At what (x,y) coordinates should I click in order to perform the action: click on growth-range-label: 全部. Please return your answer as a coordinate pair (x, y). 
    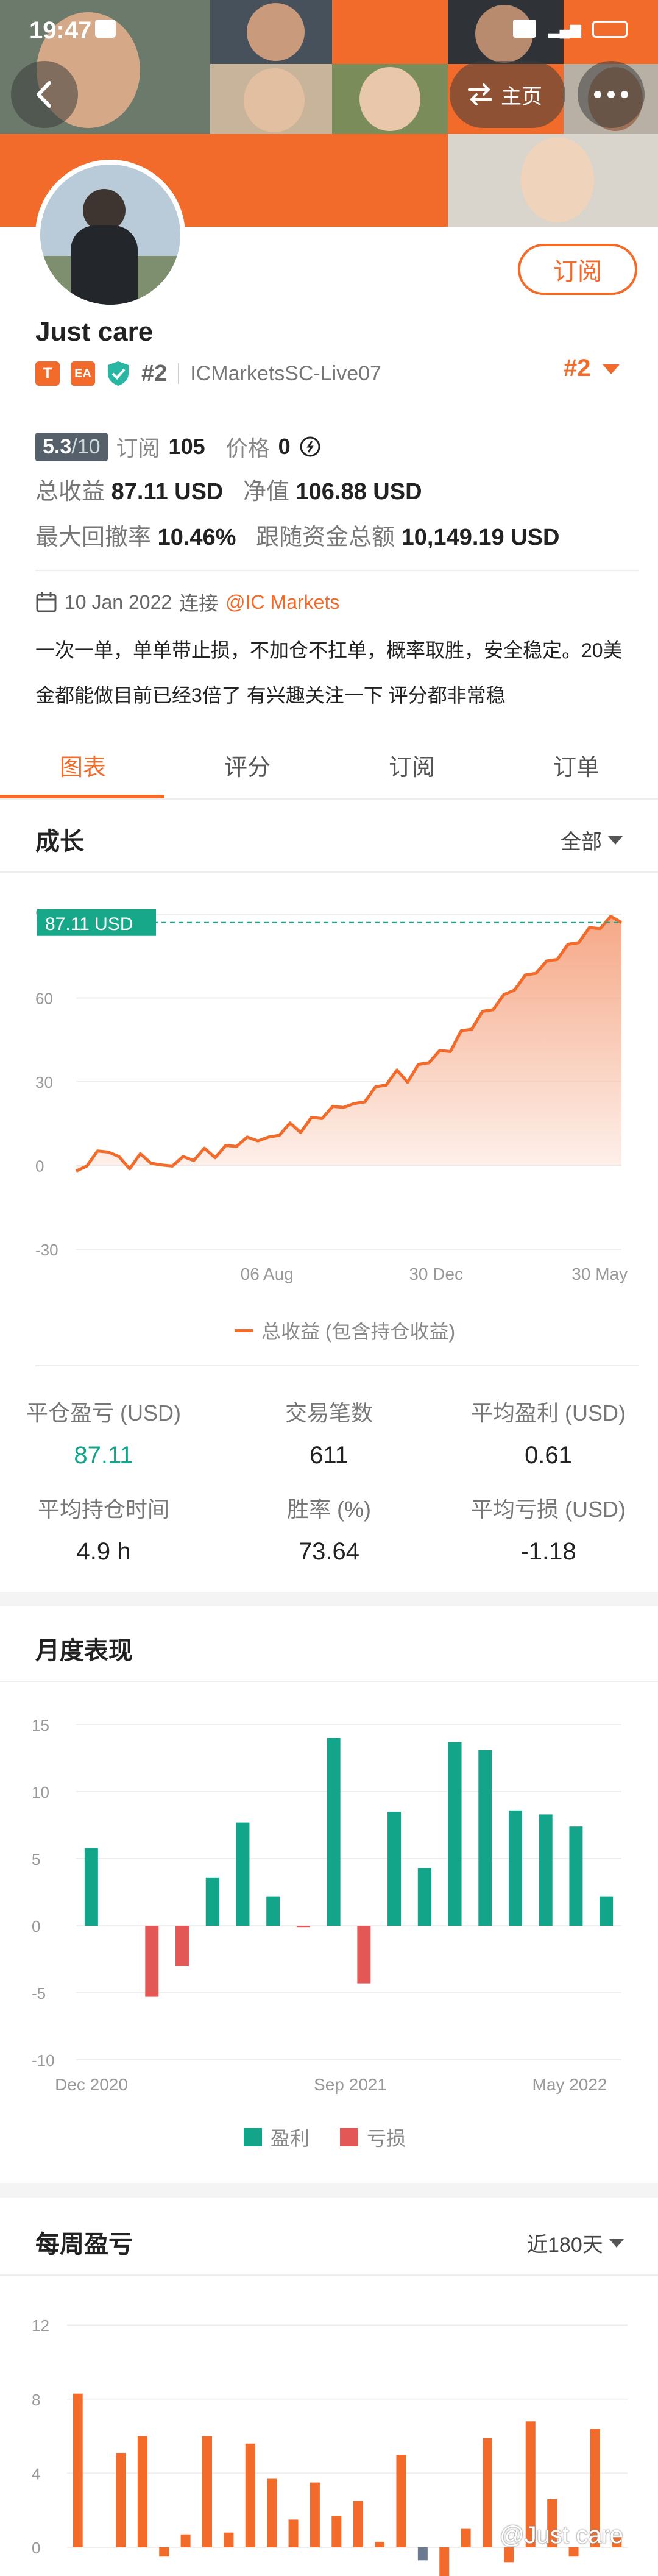
    Looking at the image, I should click on (581, 843).